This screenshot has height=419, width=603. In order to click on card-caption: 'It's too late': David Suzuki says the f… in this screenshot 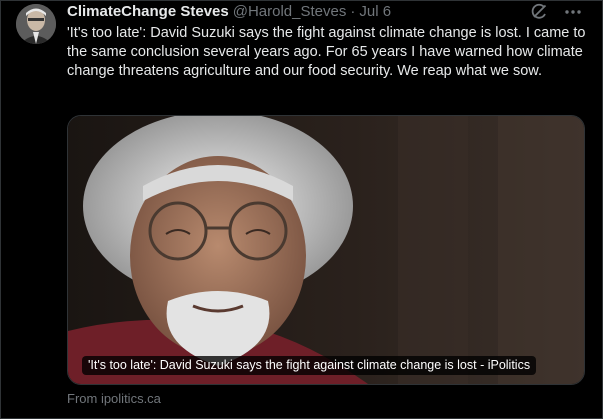, I will do `click(309, 365)`.